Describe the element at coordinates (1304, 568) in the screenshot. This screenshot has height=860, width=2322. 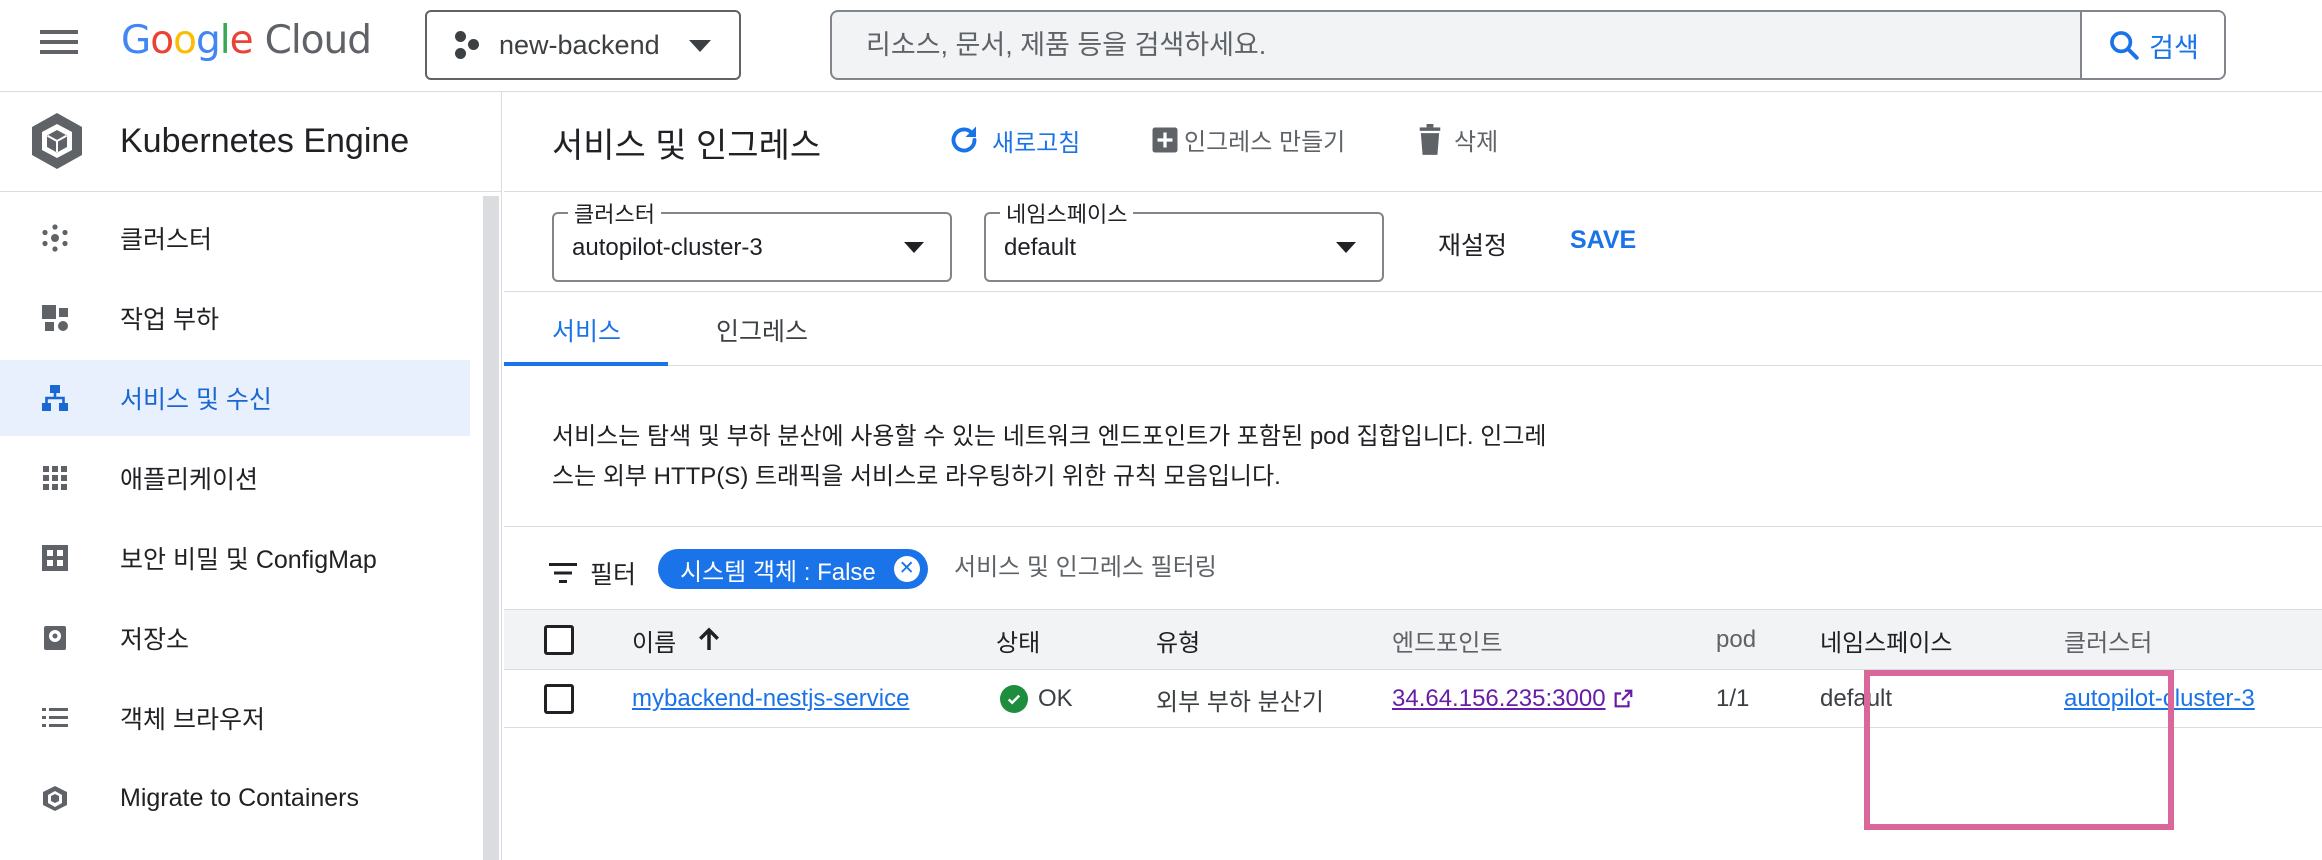
I see `filter-input` at that location.